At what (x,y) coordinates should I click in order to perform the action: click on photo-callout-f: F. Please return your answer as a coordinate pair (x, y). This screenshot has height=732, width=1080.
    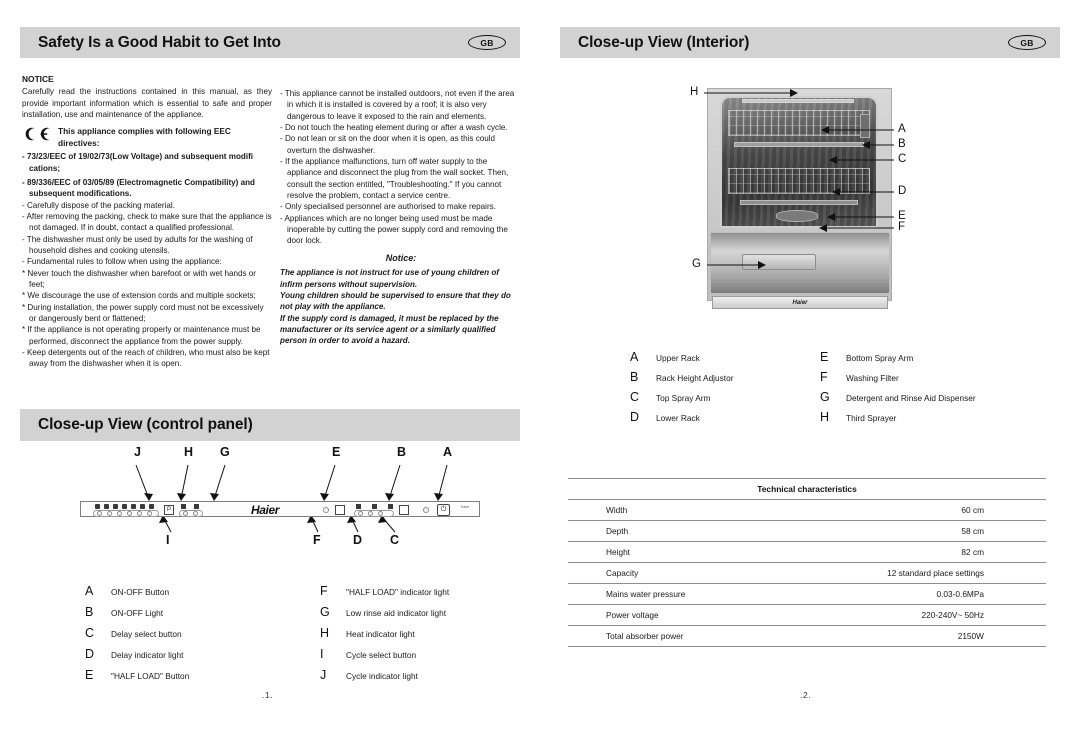
    Looking at the image, I should click on (902, 227).